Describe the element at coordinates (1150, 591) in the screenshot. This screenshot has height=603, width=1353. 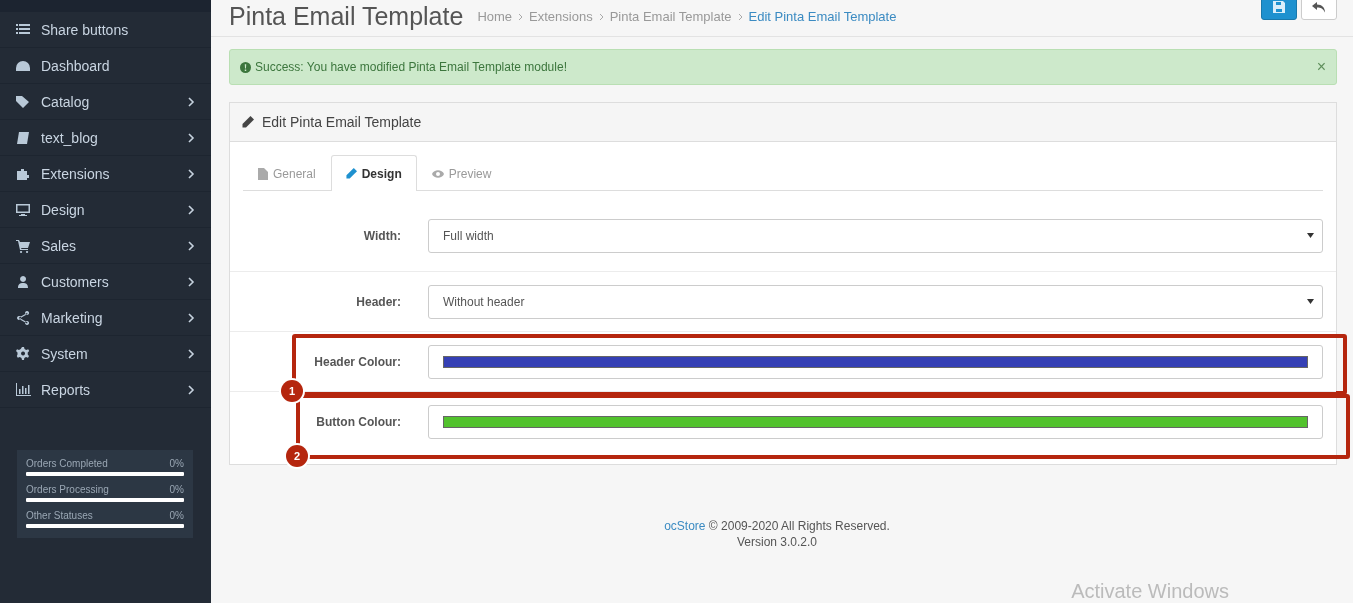
I see `activation-notice: Activate Windows` at that location.